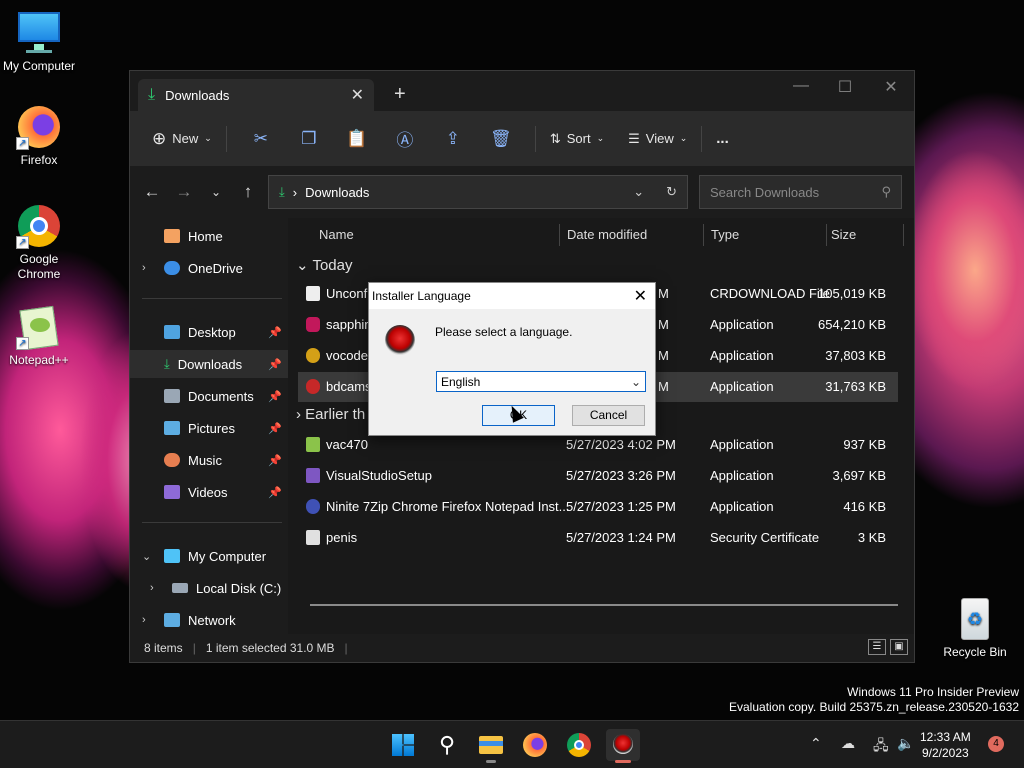 This screenshot has height=768, width=1024. What do you see at coordinates (209, 428) in the screenshot?
I see `sidebar-item-pictures: Pictures 📌` at bounding box center [209, 428].